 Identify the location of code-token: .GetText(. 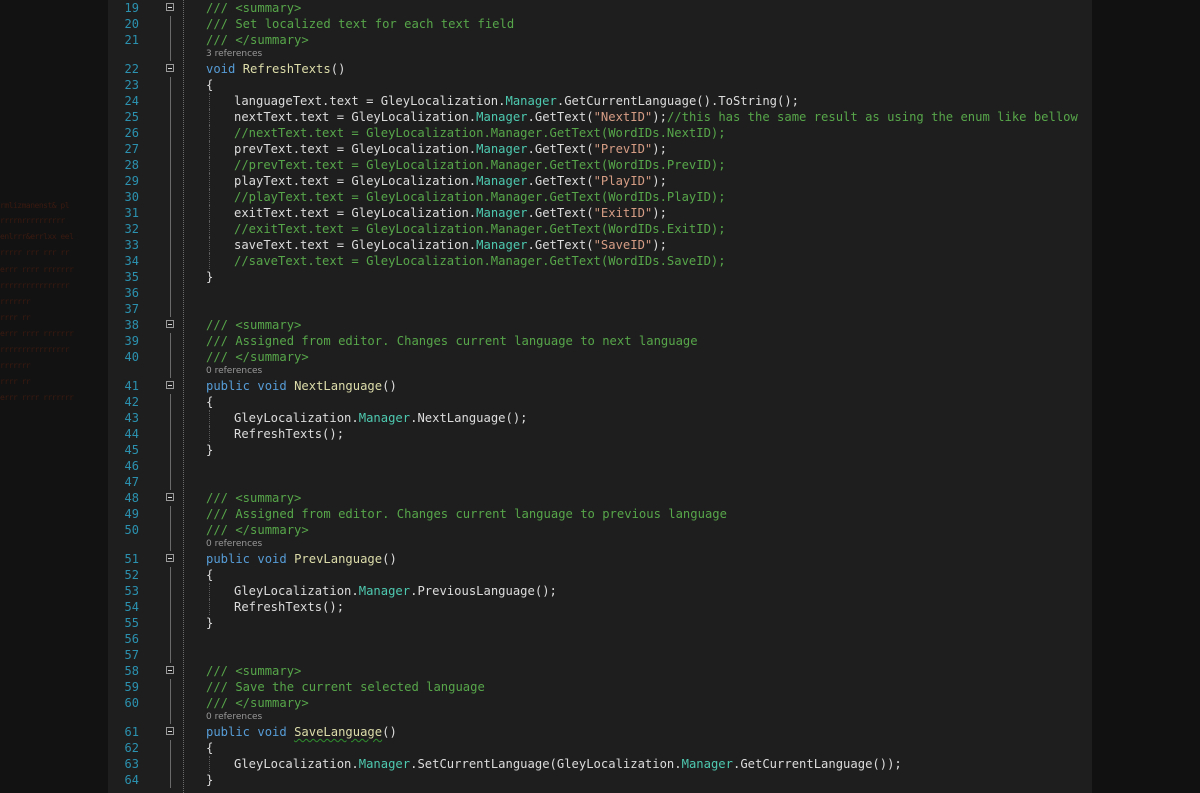
(560, 213).